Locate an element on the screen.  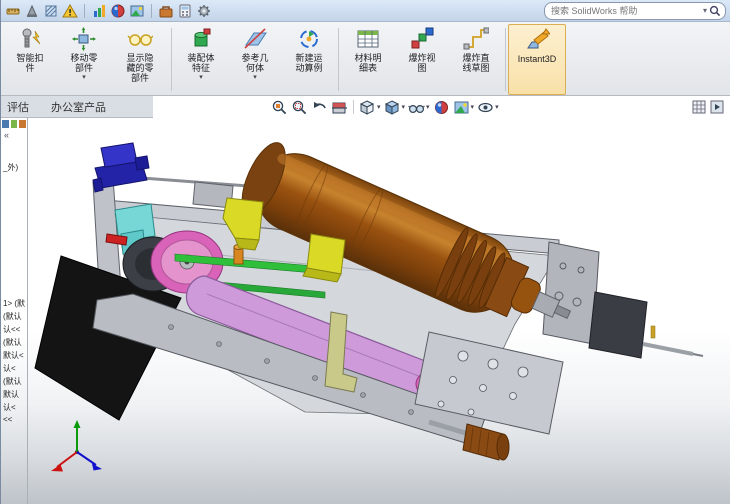
part-guide-pin is located at coordinates (673, 341).